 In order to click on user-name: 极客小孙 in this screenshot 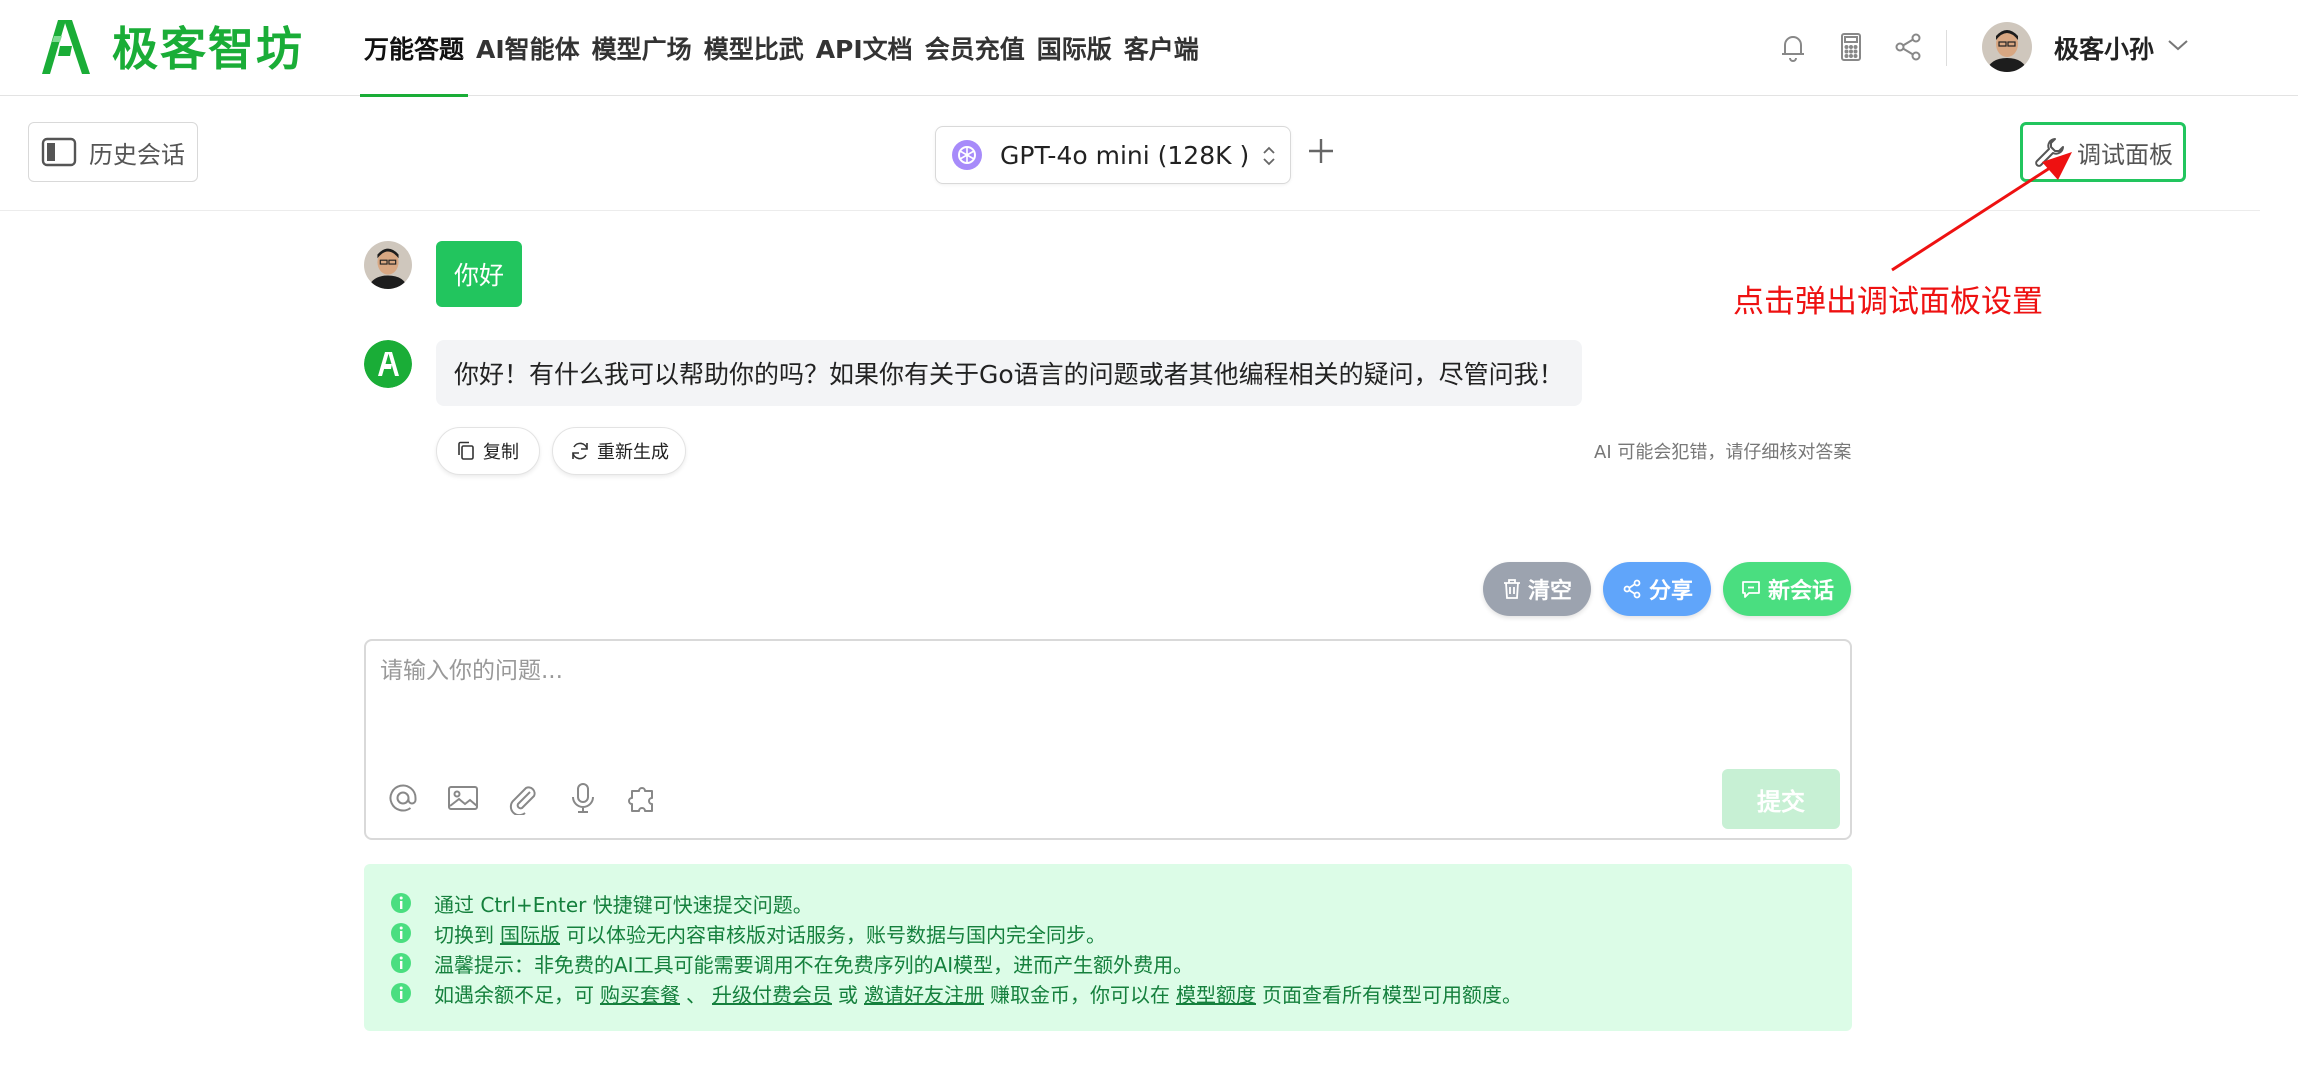, I will do `click(2104, 48)`.